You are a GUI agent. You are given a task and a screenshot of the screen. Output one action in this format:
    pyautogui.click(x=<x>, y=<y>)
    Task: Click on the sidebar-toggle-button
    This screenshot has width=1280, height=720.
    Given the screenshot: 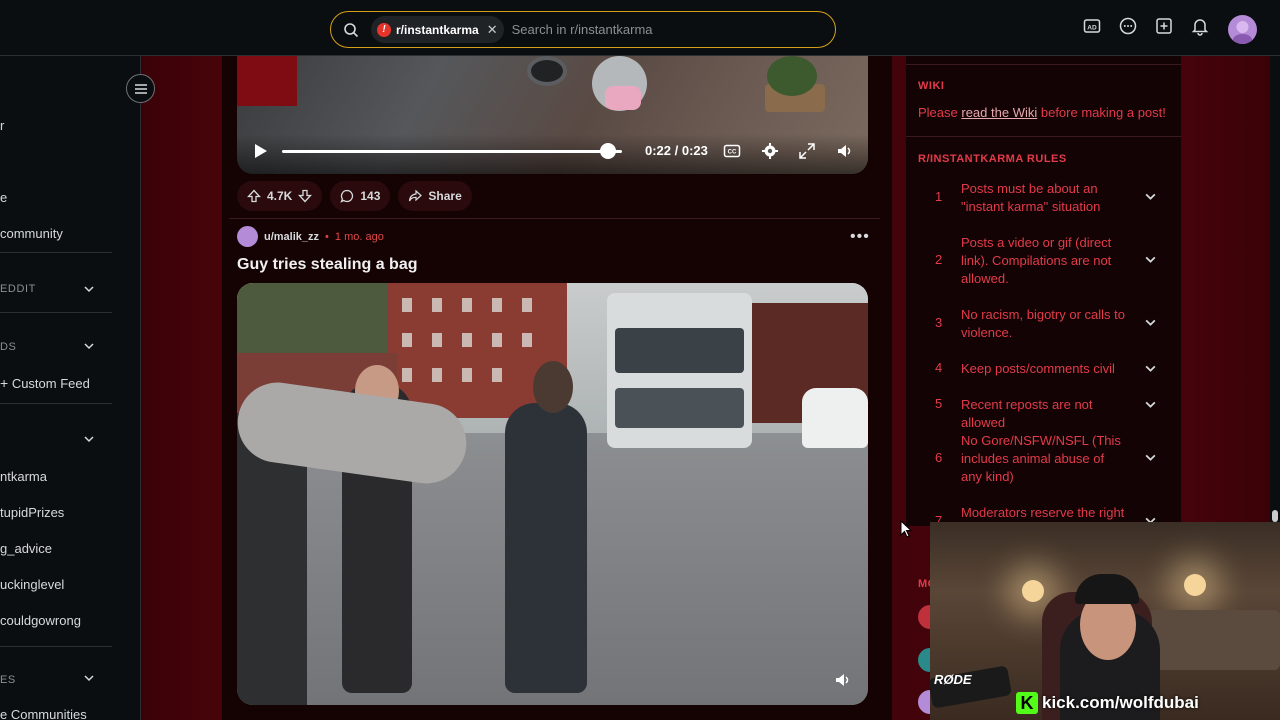 What is the action you would take?
    pyautogui.click(x=140, y=88)
    